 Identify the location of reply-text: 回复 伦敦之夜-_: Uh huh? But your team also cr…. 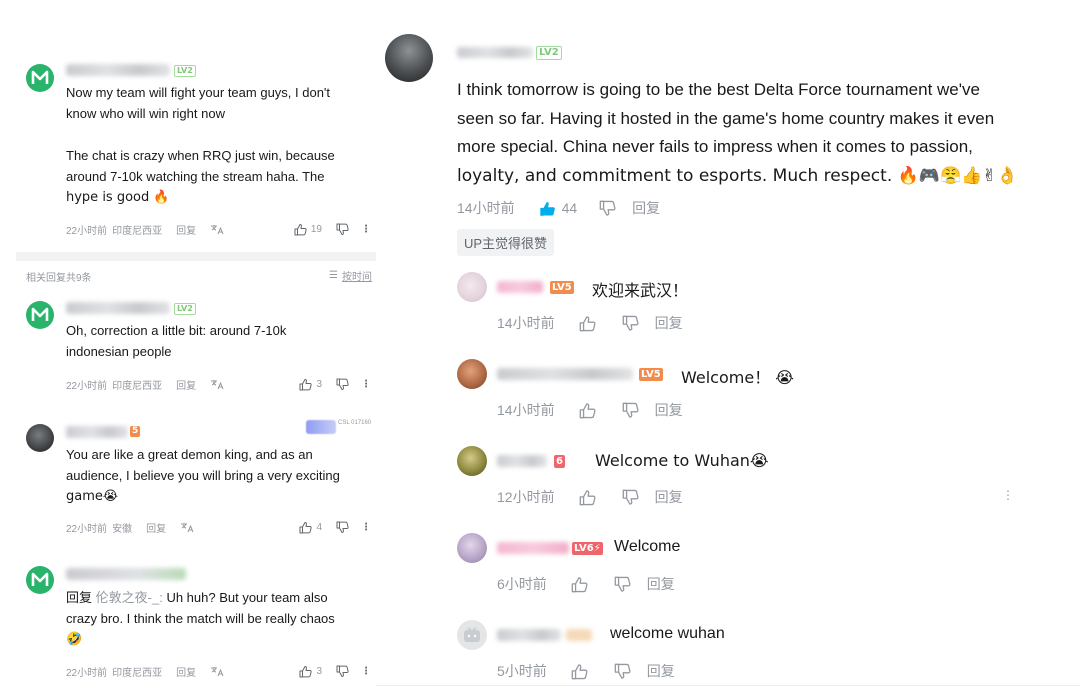
(216, 618).